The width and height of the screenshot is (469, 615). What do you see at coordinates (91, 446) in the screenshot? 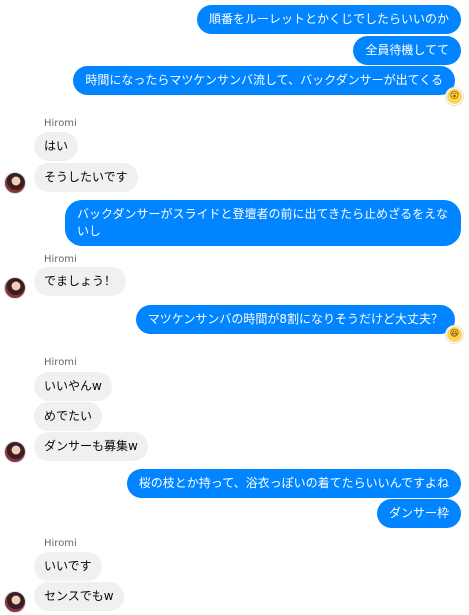
I see `received-message: ダンサーも募集w` at bounding box center [91, 446].